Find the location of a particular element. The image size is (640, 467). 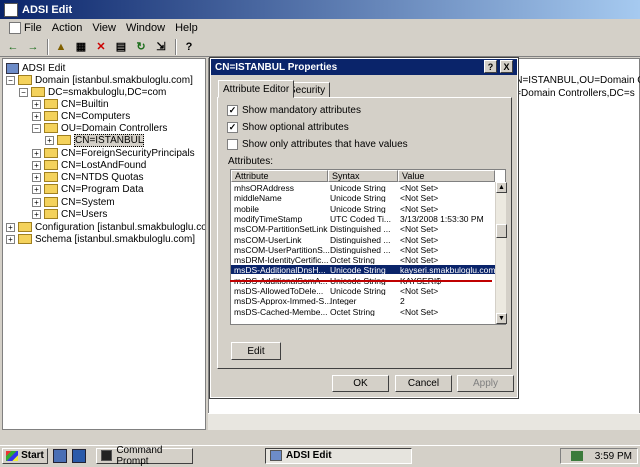

edit-button: Edit is located at coordinates (256, 351).